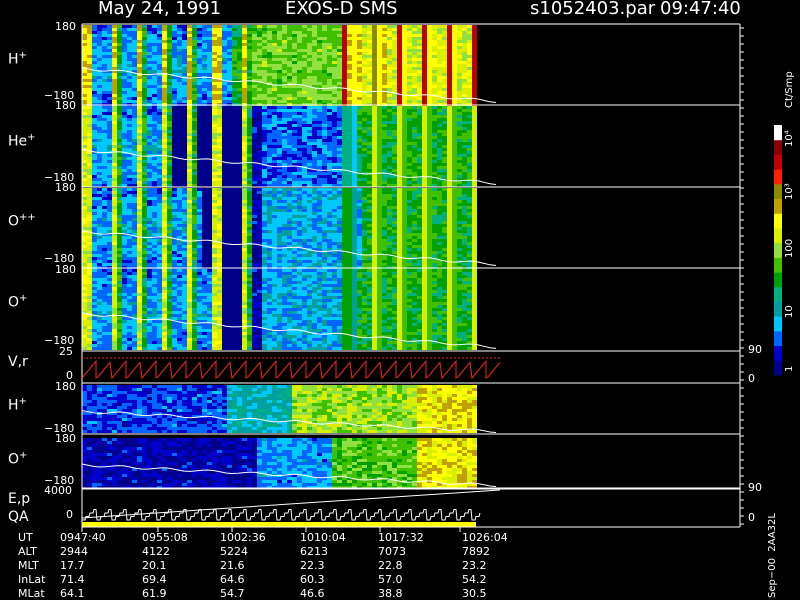  What do you see at coordinates (474, 579) in the screenshot?
I see `table-cell: 54.2` at bounding box center [474, 579].